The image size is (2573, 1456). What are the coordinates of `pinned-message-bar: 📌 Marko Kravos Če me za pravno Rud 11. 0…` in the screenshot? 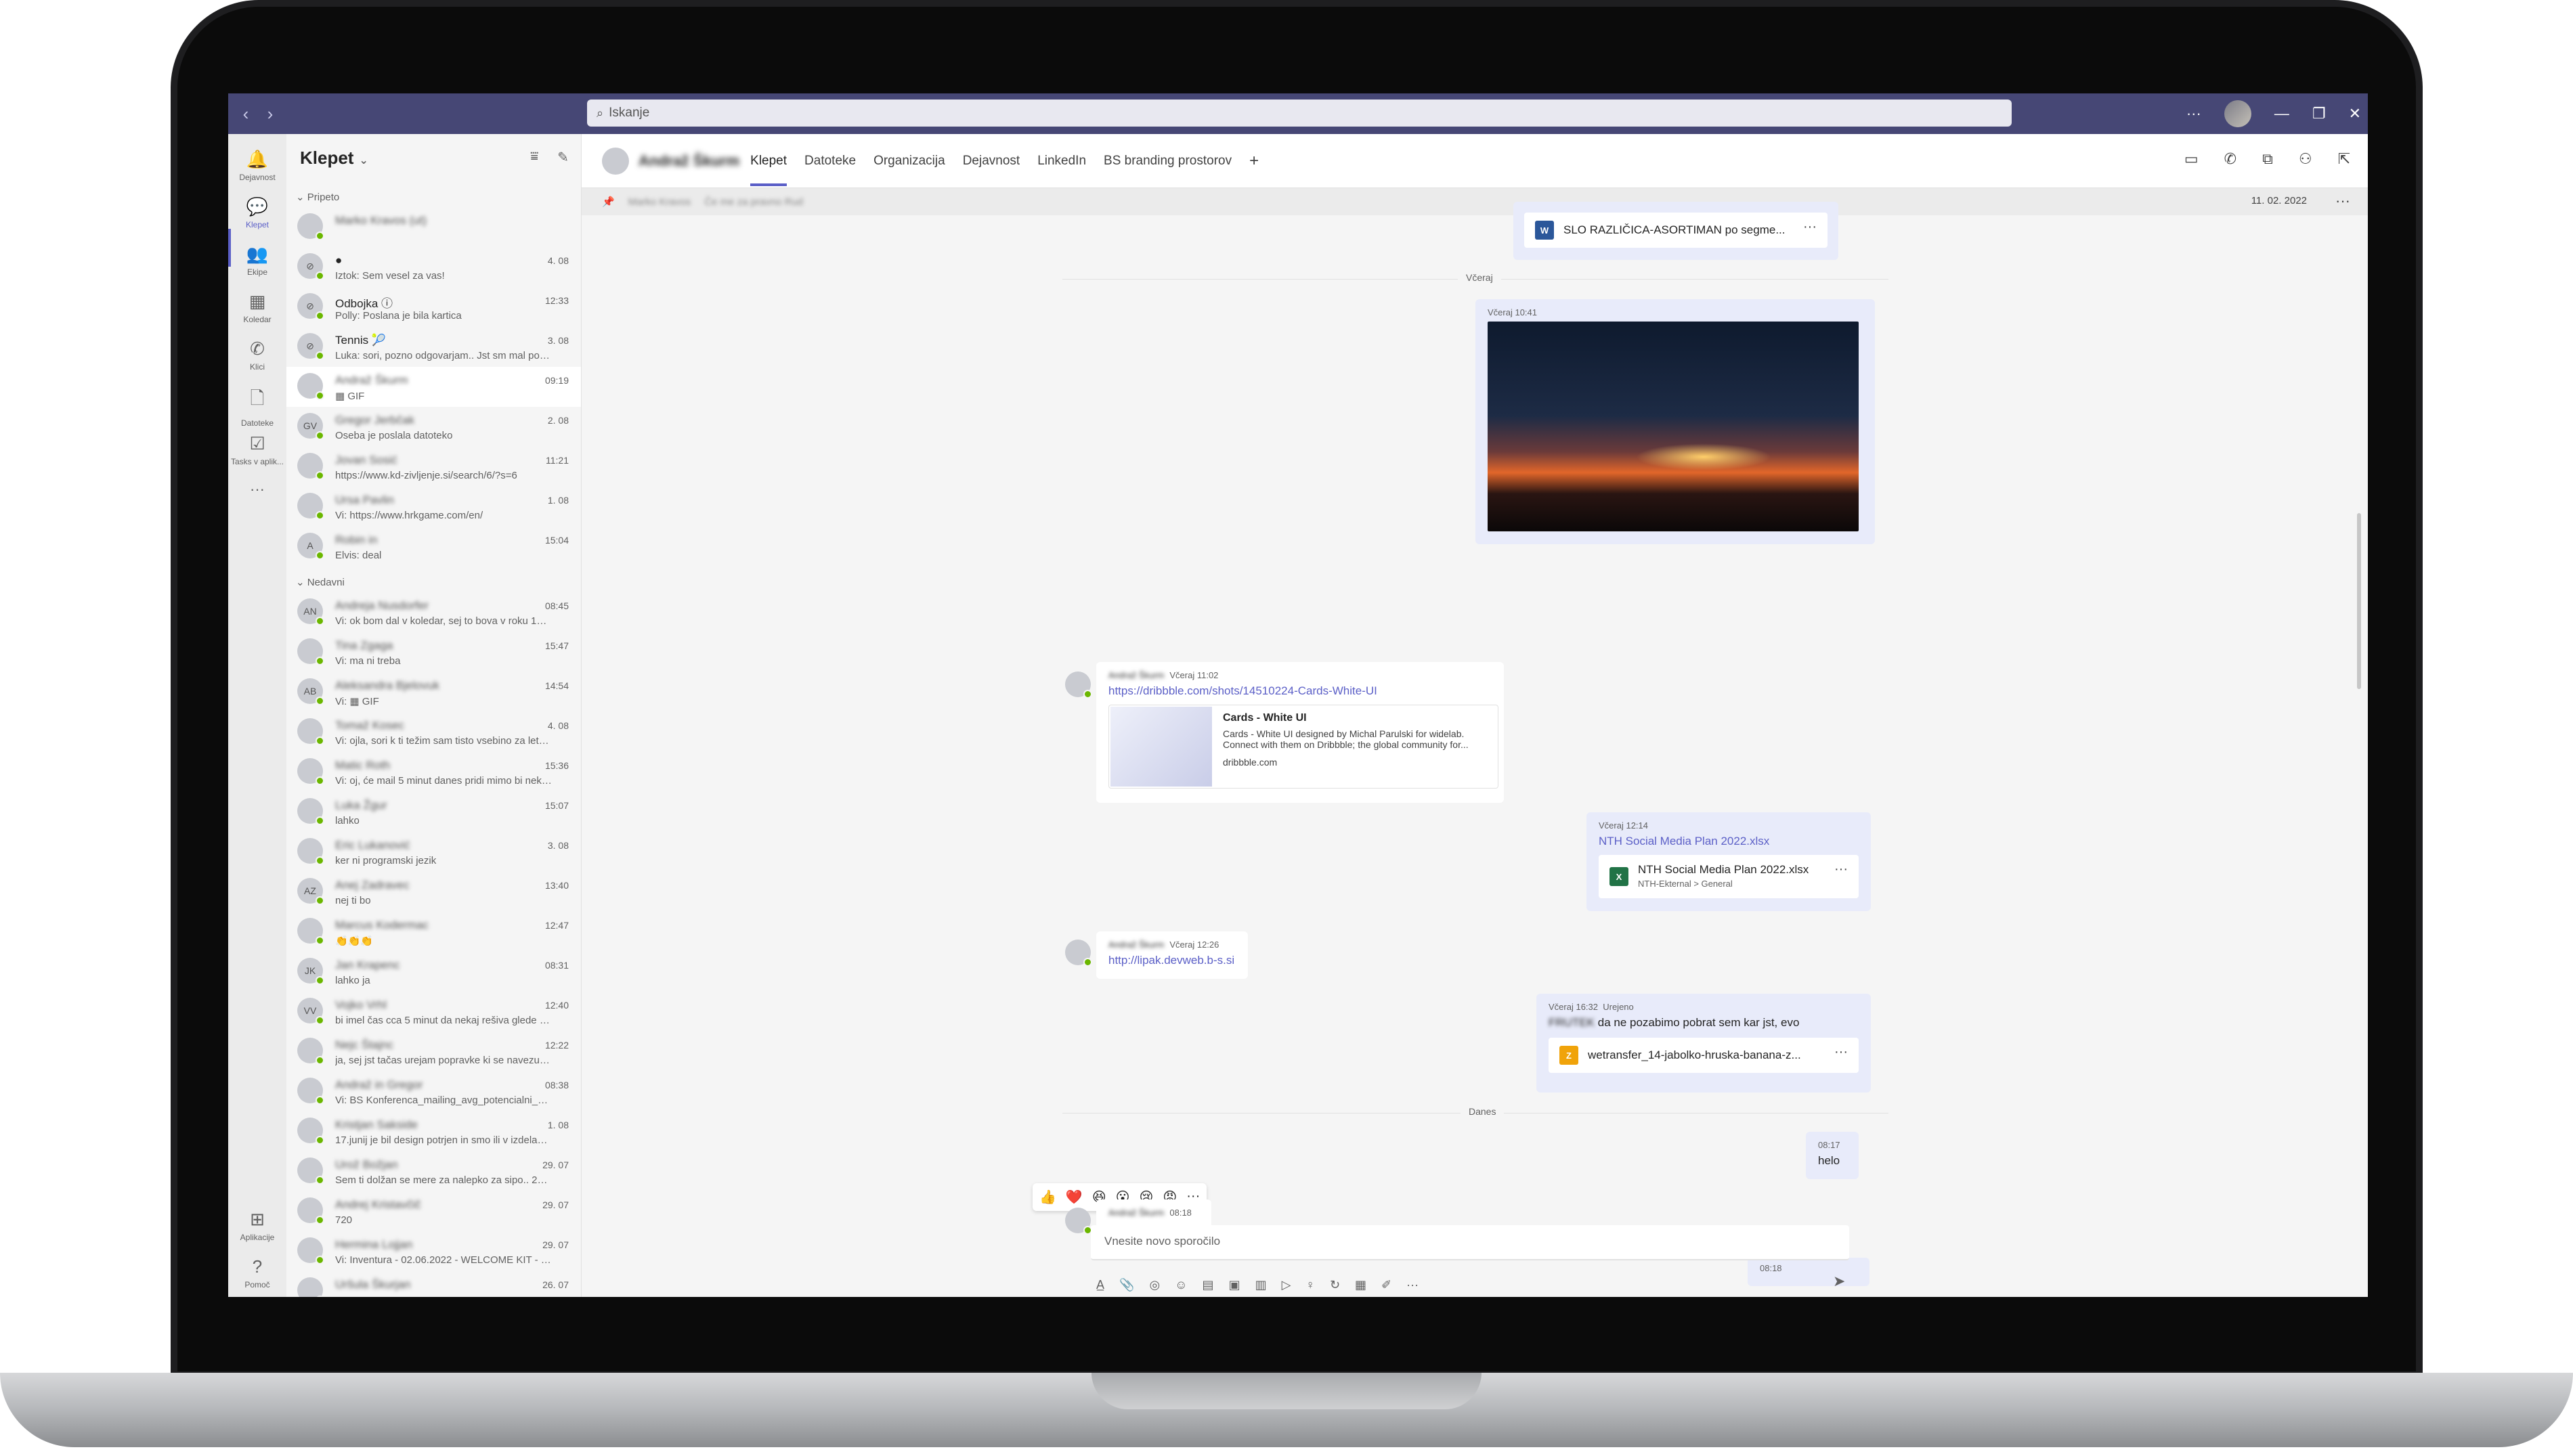 It's located at (1475, 201).